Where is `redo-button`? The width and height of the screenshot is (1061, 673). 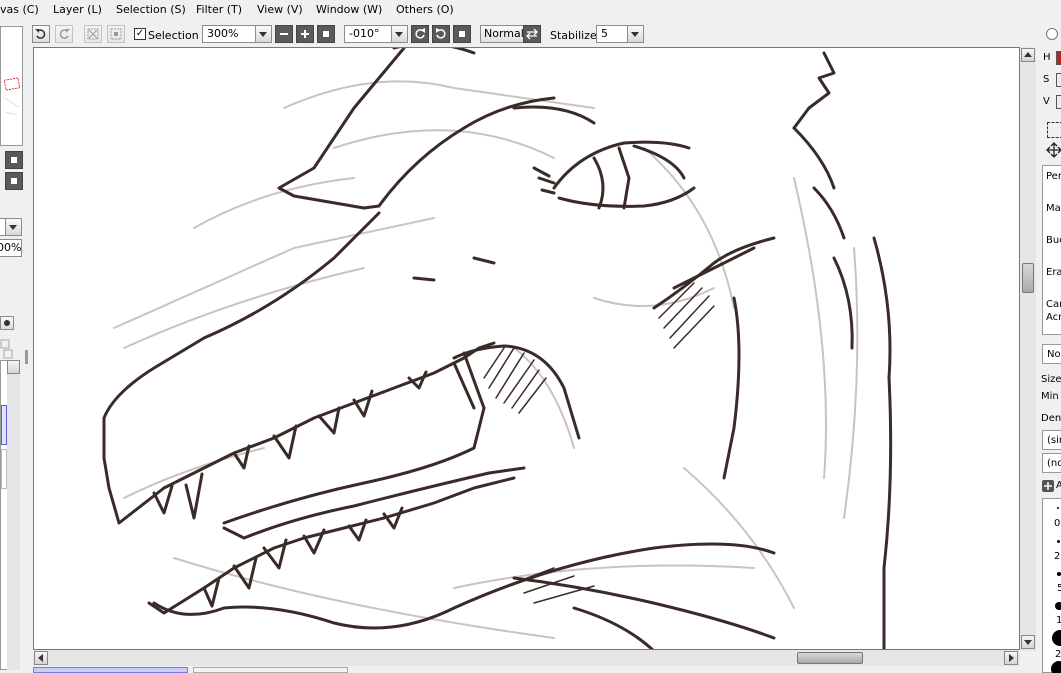
redo-button is located at coordinates (64, 34).